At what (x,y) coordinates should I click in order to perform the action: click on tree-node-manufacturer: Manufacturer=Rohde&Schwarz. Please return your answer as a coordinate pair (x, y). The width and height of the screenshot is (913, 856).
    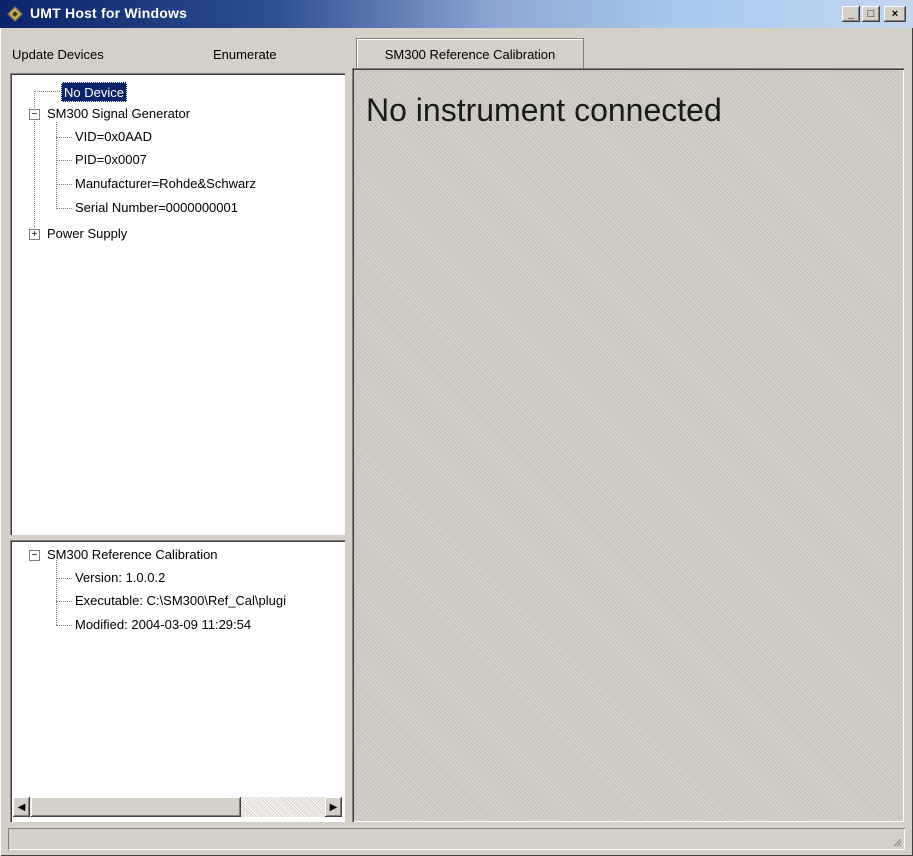
    Looking at the image, I should click on (165, 183).